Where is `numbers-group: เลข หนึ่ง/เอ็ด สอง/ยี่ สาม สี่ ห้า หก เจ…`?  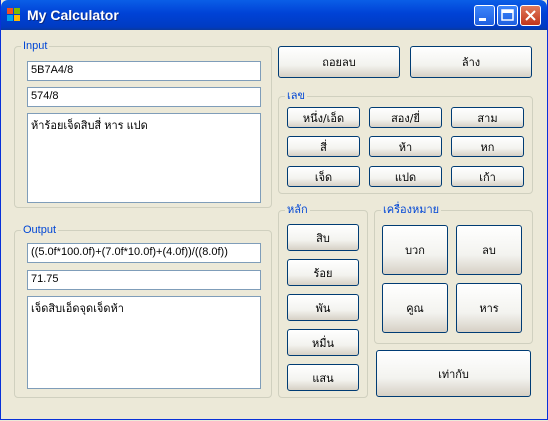 numbers-group: เลข หนึ่ง/เอ็ด สอง/ยี่ สาม สี่ ห้า หก เจ… is located at coordinates (405, 142).